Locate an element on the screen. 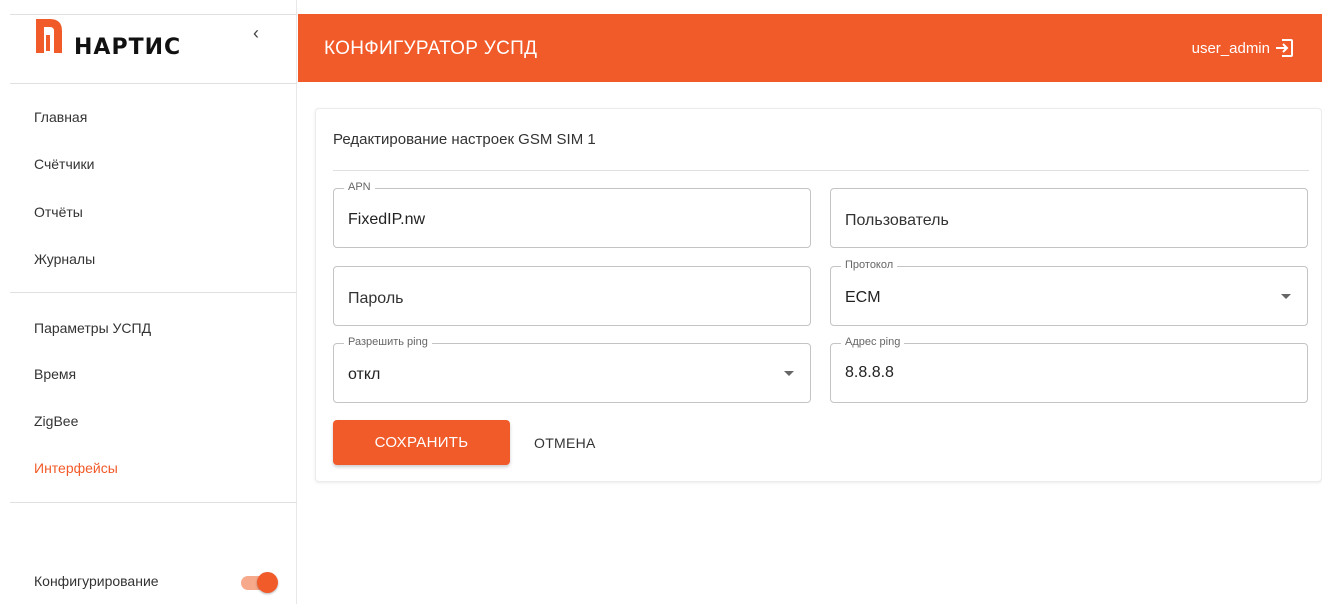 The height and width of the screenshot is (604, 1322). toggle-thumb is located at coordinates (267, 582).